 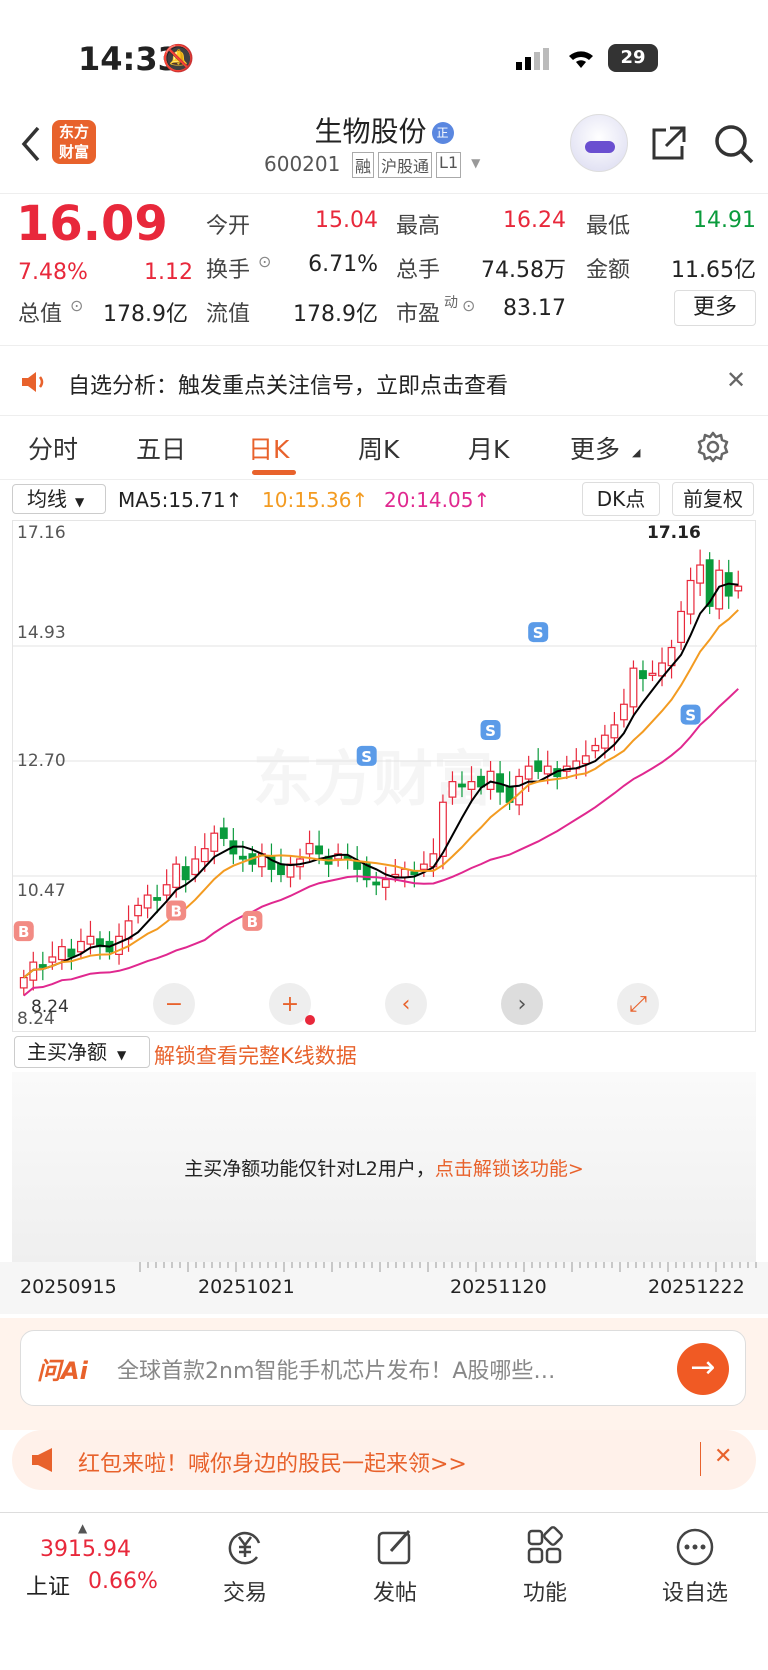 I want to click on turnover-value: 6.71%, so click(x=343, y=264).